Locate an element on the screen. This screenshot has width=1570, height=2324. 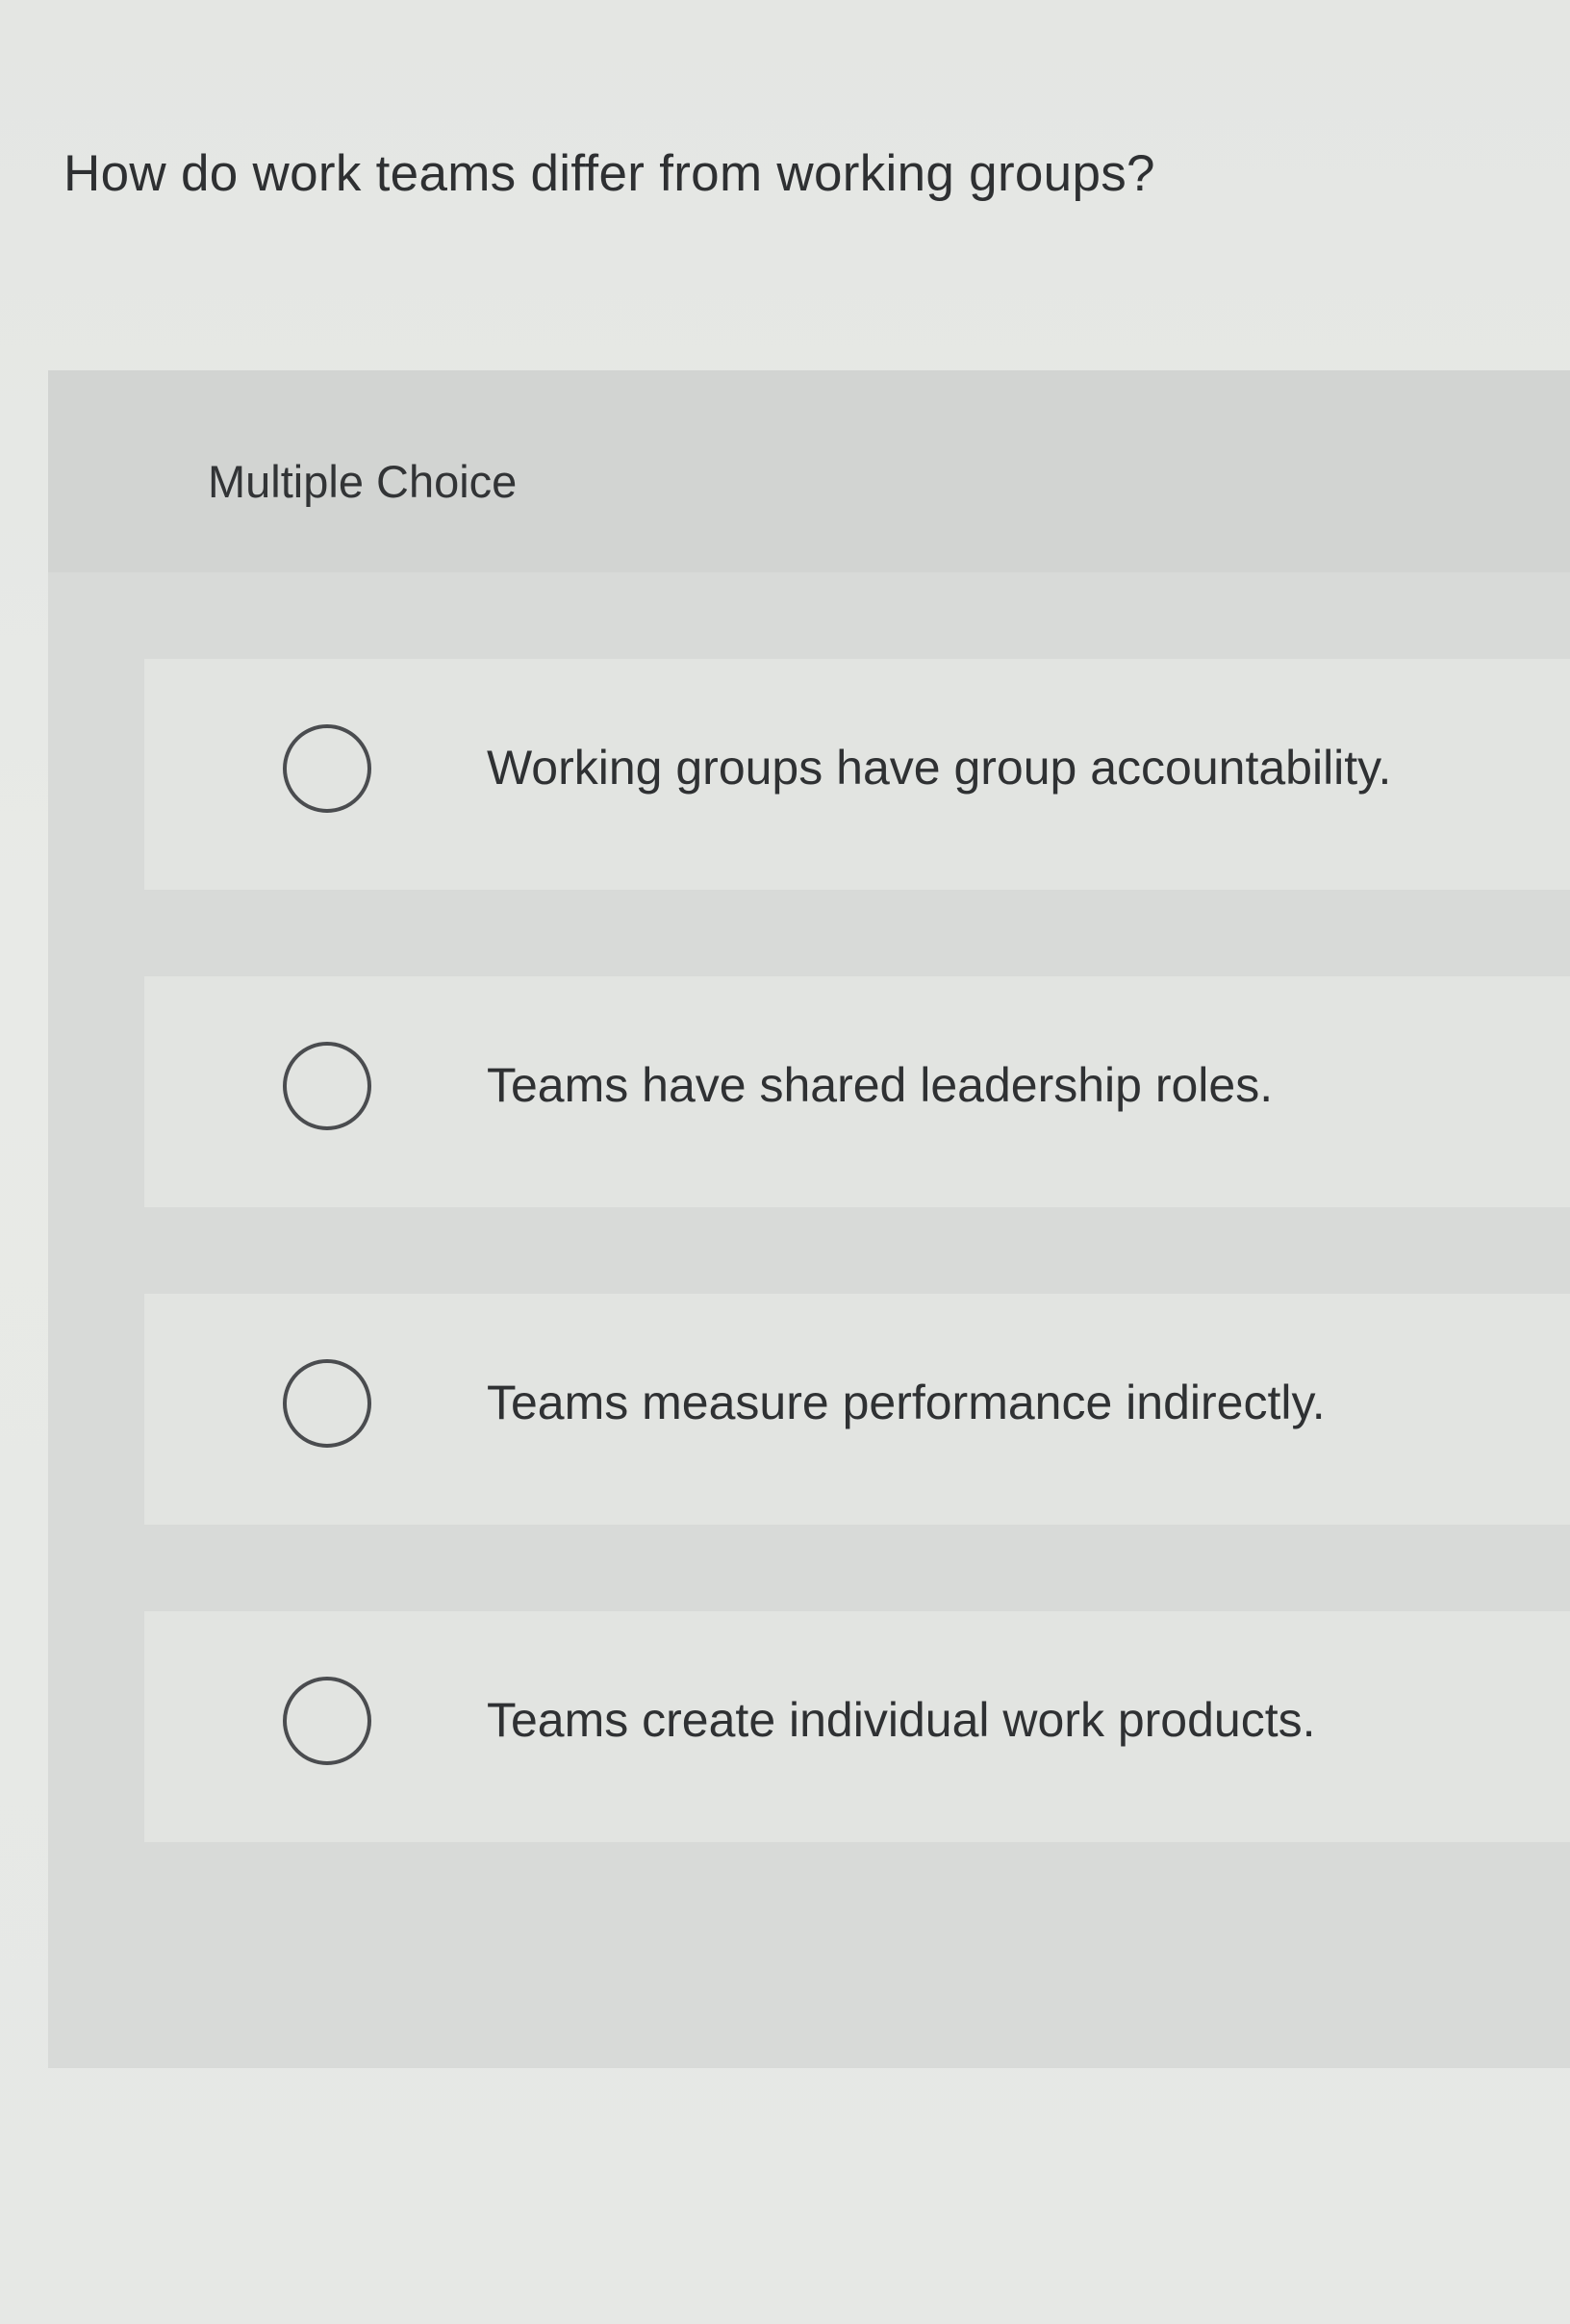
question-type-label: Multiple Choice is located at coordinates (363, 481).